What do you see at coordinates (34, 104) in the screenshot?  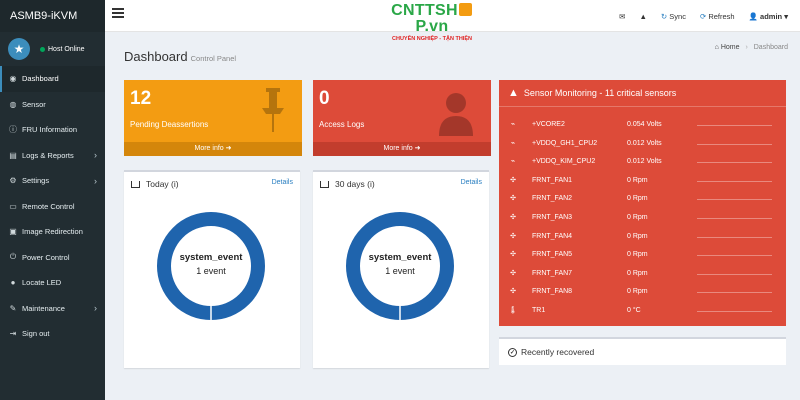 I see `sidebar-item-label: Sensor` at bounding box center [34, 104].